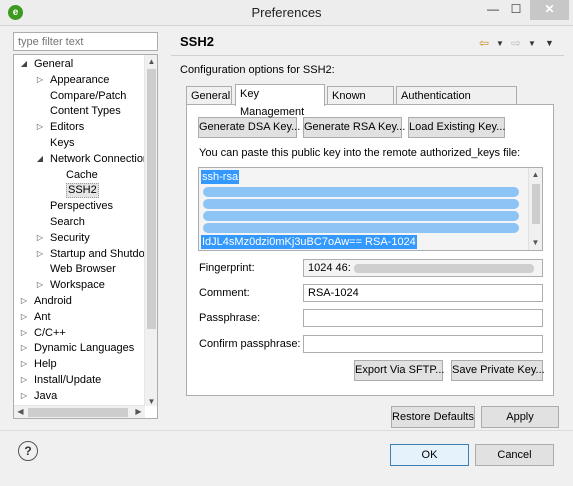  What do you see at coordinates (42, 316) in the screenshot?
I see `tree-item-label: Ant` at bounding box center [42, 316].